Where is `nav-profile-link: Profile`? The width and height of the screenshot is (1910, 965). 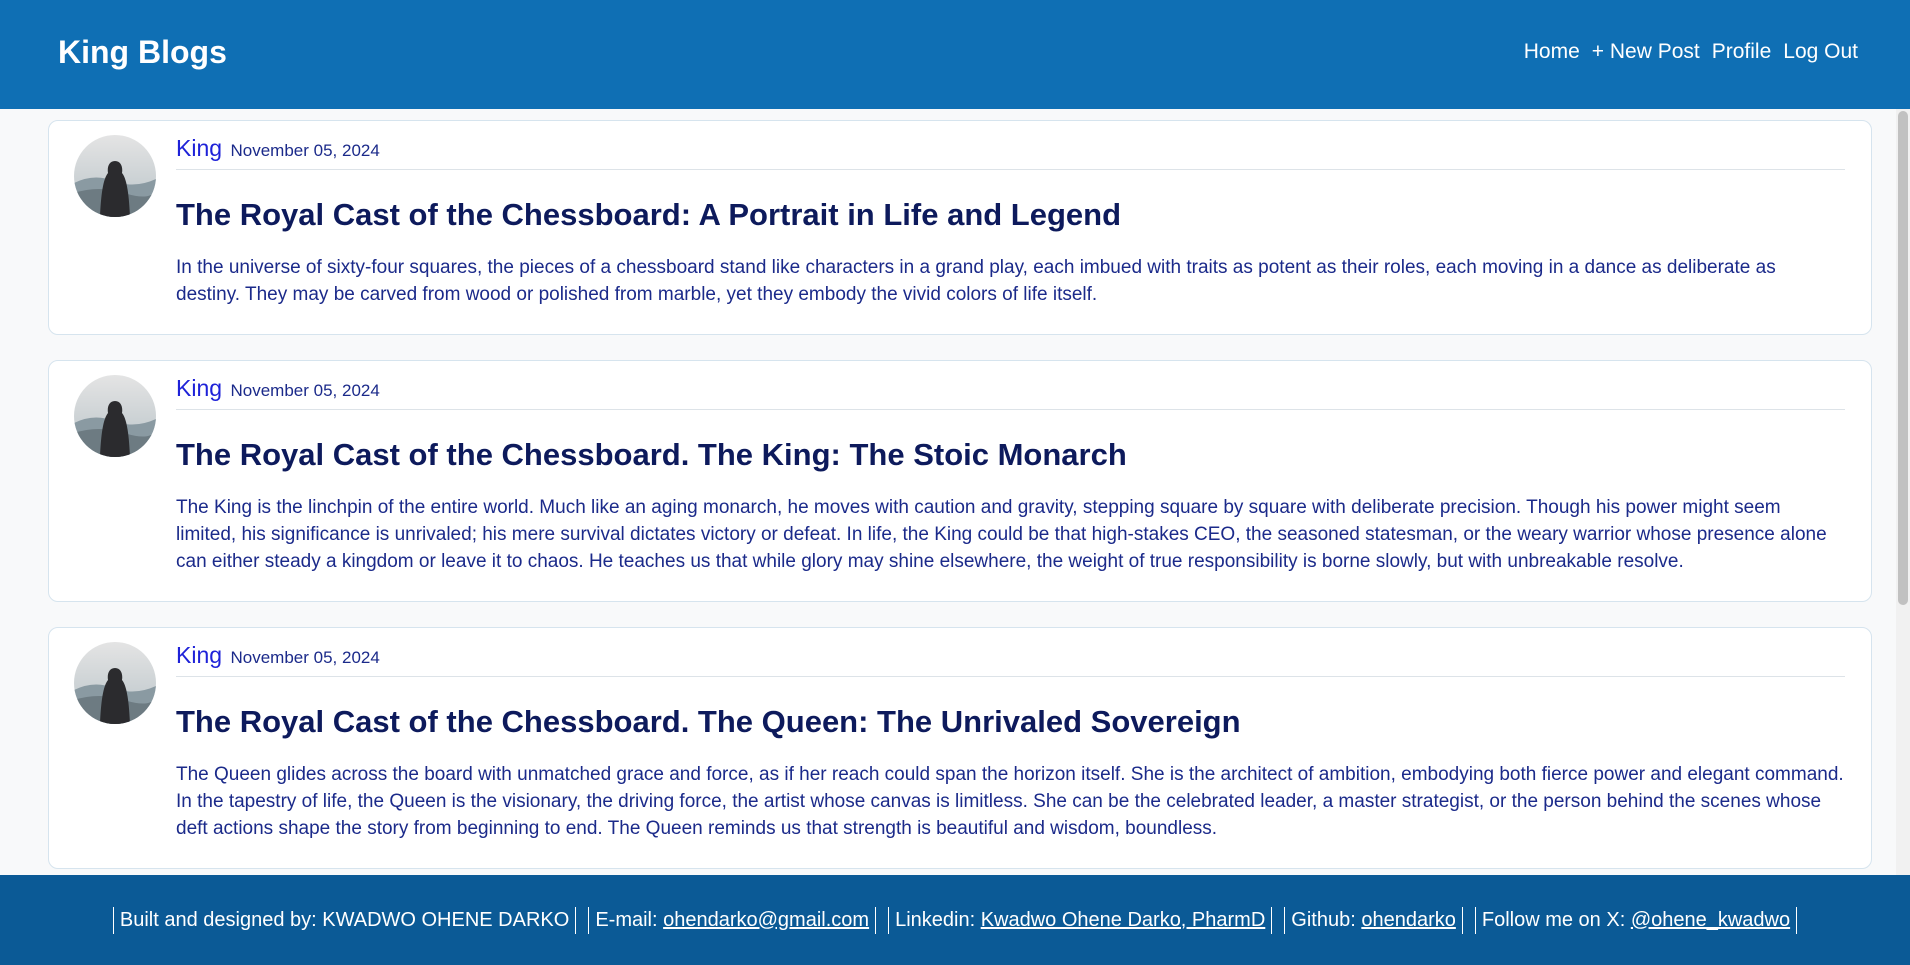
nav-profile-link: Profile is located at coordinates (1742, 52).